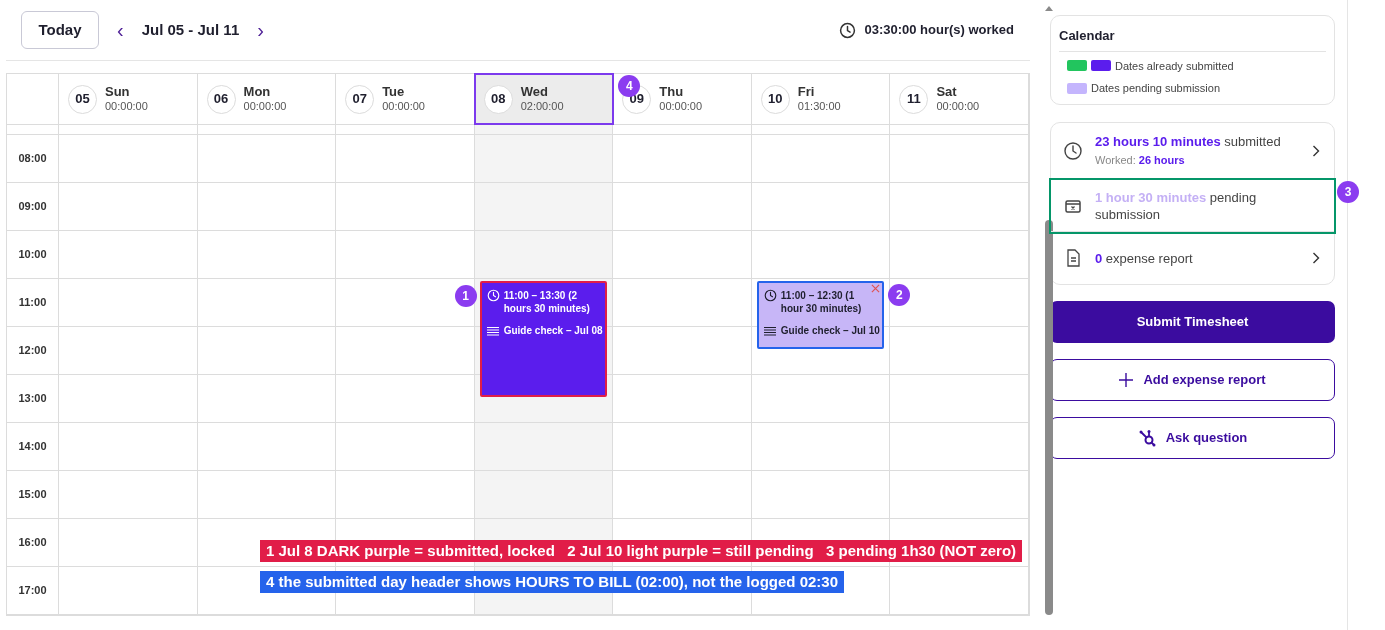 This screenshot has height=630, width=1385. What do you see at coordinates (32, 447) in the screenshot?
I see `time-label: 14:00` at bounding box center [32, 447].